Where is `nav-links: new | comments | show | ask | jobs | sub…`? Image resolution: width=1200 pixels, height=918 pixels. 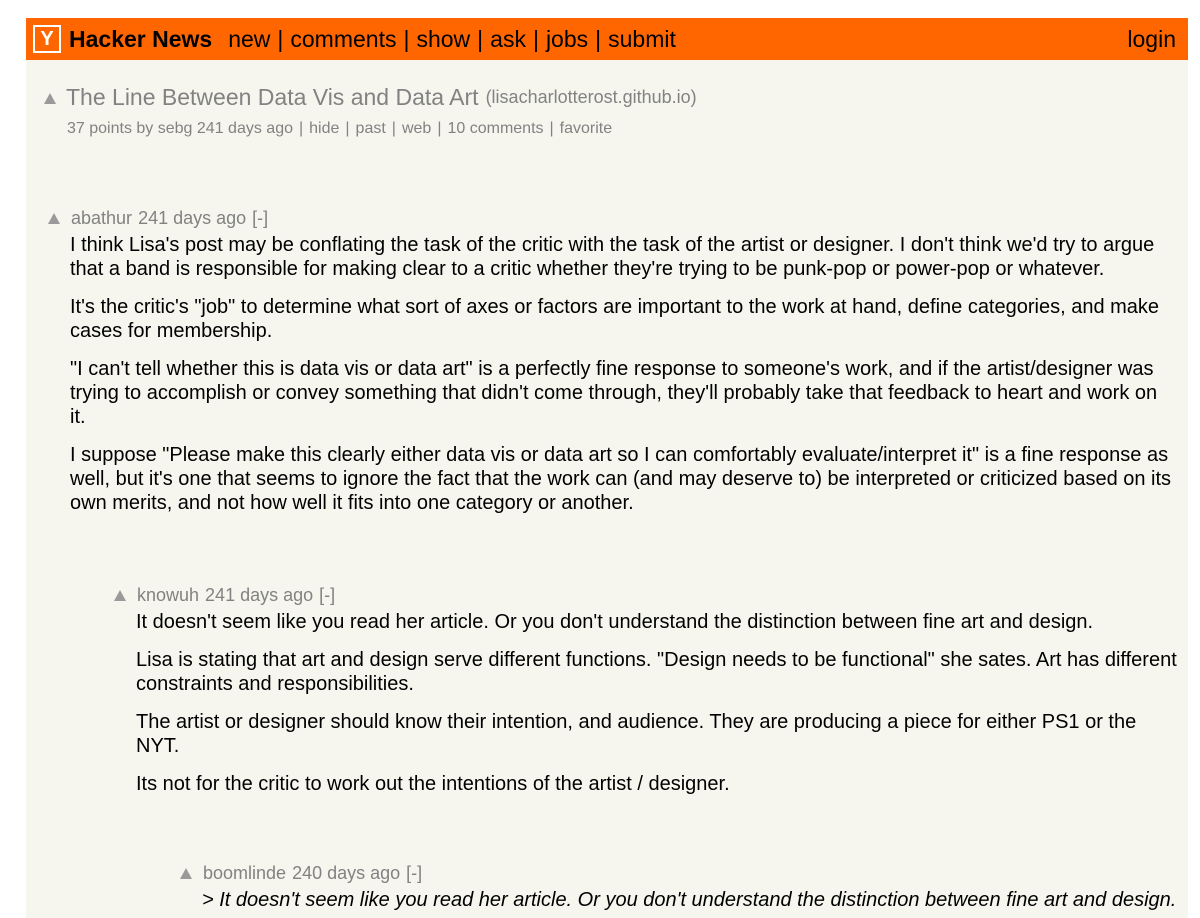
nav-links: new | comments | show | ask | jobs | sub… is located at coordinates (452, 39).